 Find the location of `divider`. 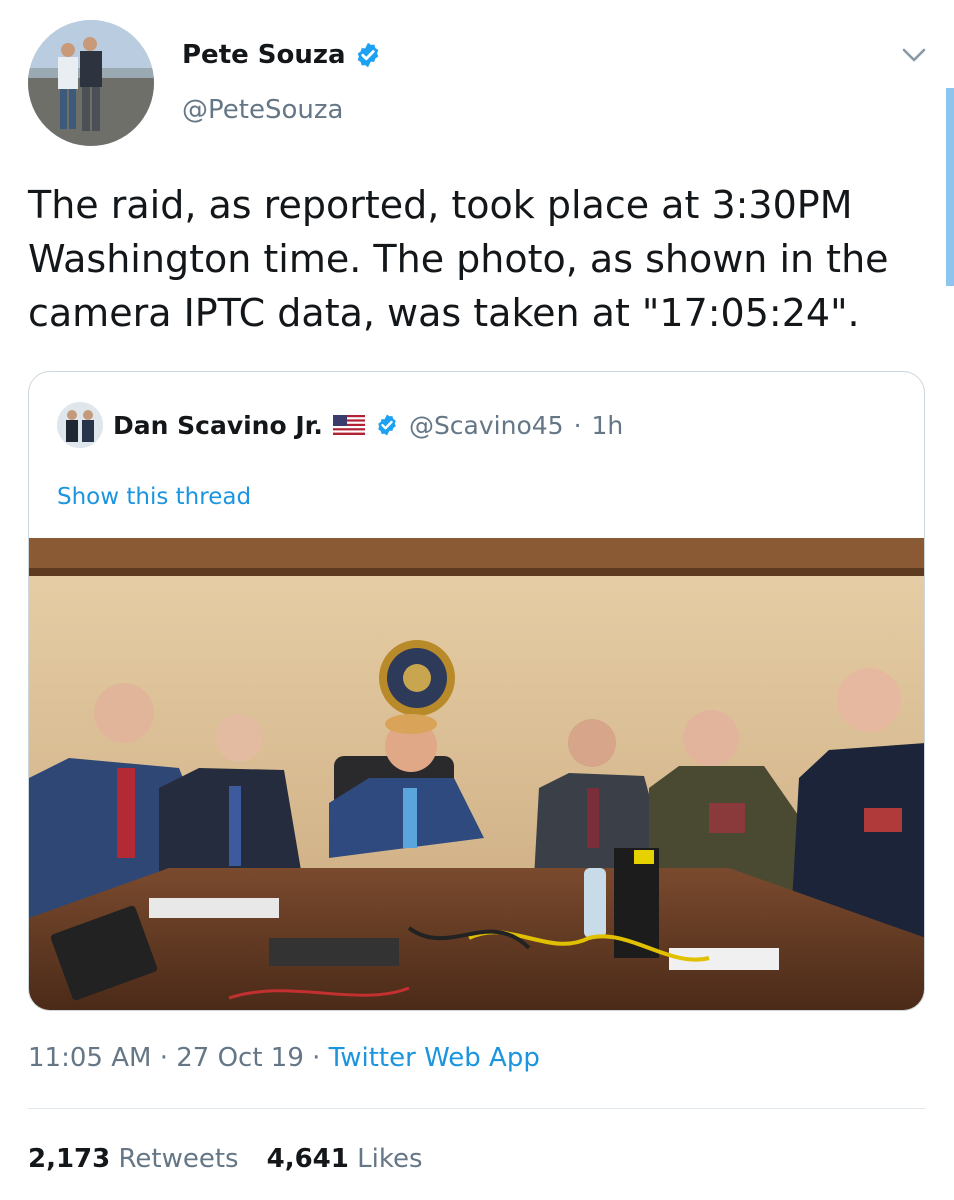

divider is located at coordinates (477, 1108).